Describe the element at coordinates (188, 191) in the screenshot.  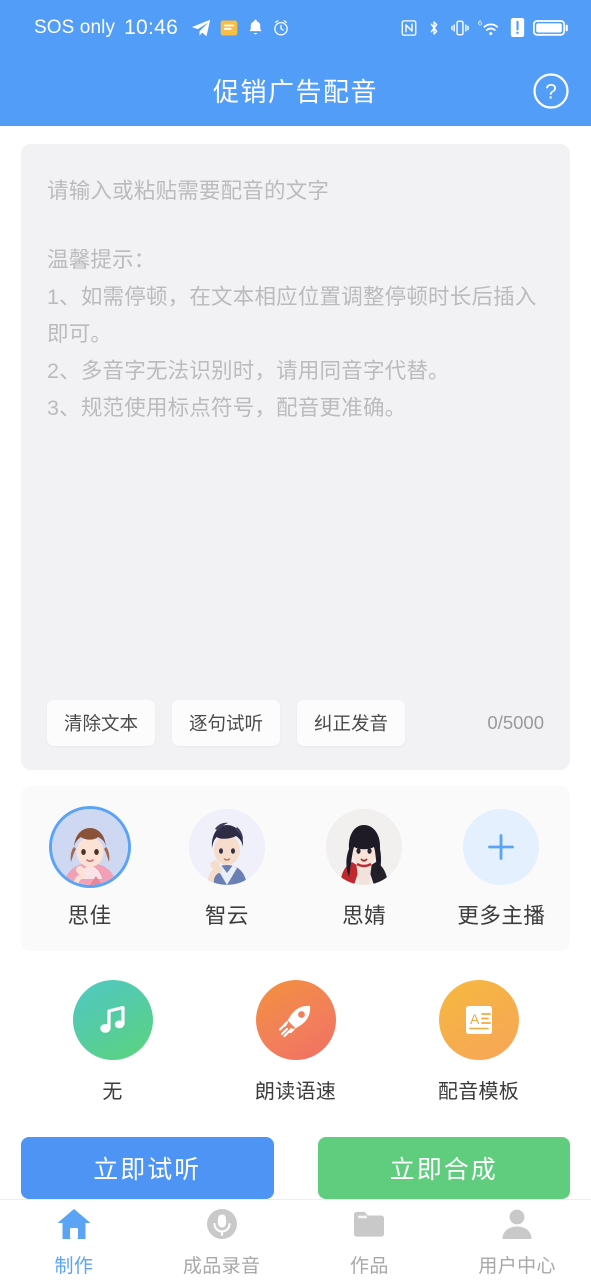
I see `placeholder-line-1: 请输入或粘贴需要配音的文字` at that location.